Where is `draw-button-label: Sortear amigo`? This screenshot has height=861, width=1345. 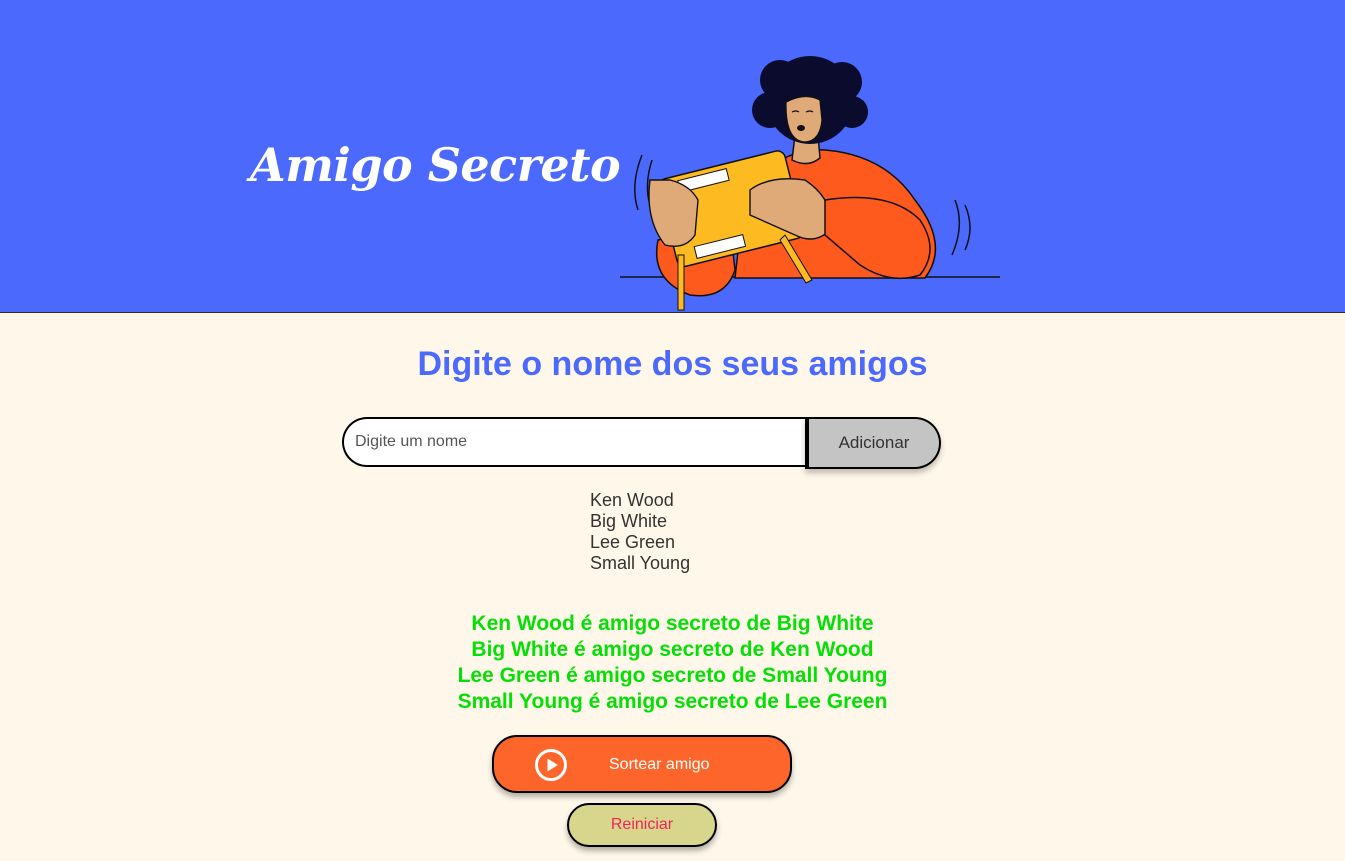
draw-button-label: Sortear amigo is located at coordinates (659, 764).